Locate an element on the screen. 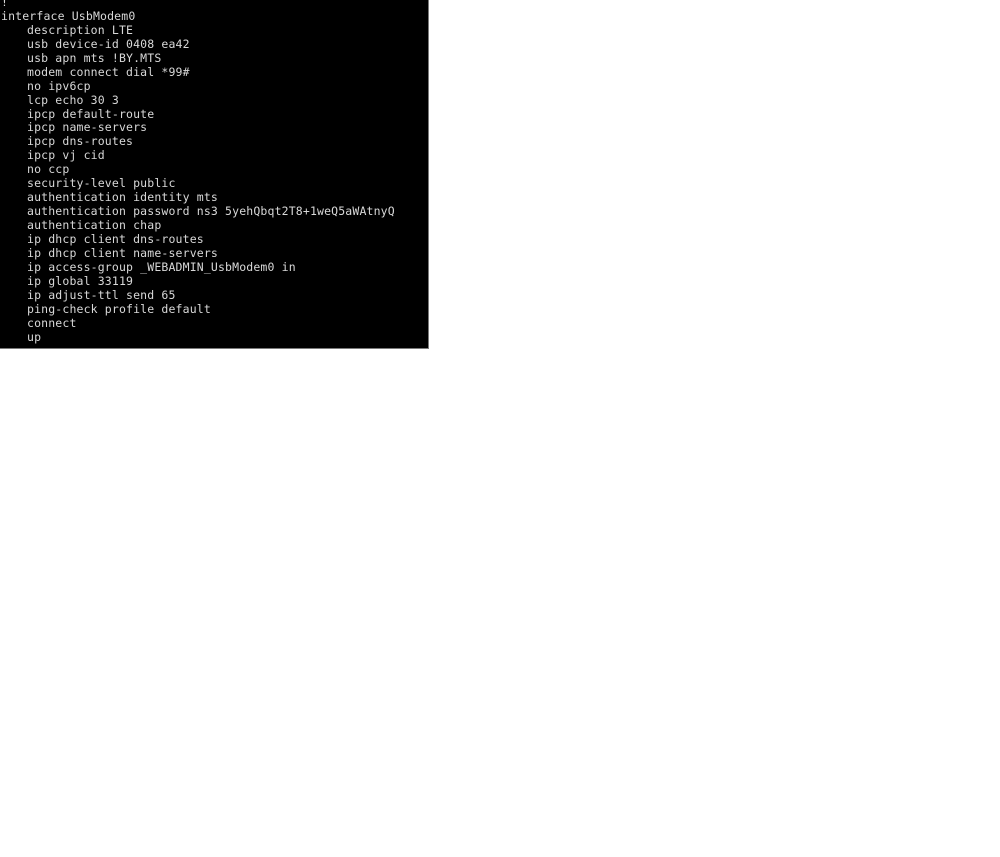 This screenshot has width=1000, height=857. terminal-line: ip adjust-ttl send 65 is located at coordinates (101, 294).